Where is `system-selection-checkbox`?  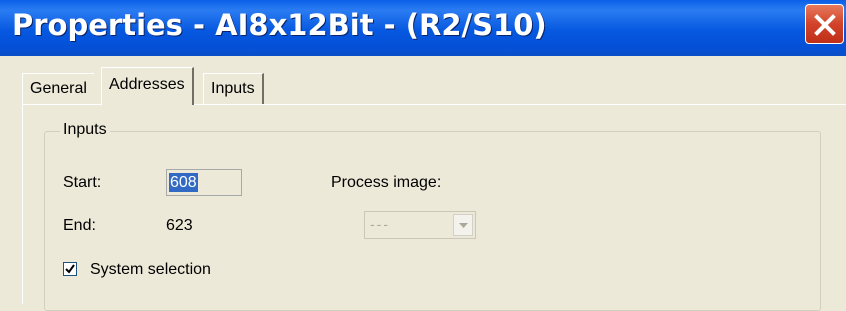
system-selection-checkbox is located at coordinates (70, 269).